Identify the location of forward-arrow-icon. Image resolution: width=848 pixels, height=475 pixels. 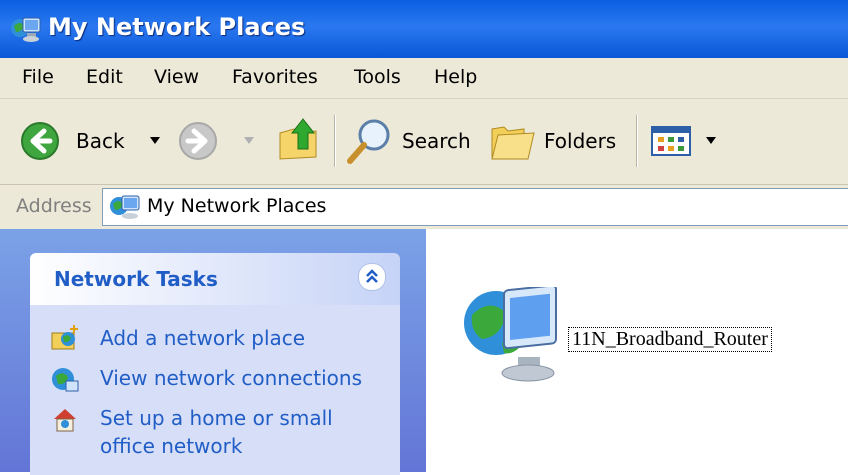
(198, 141).